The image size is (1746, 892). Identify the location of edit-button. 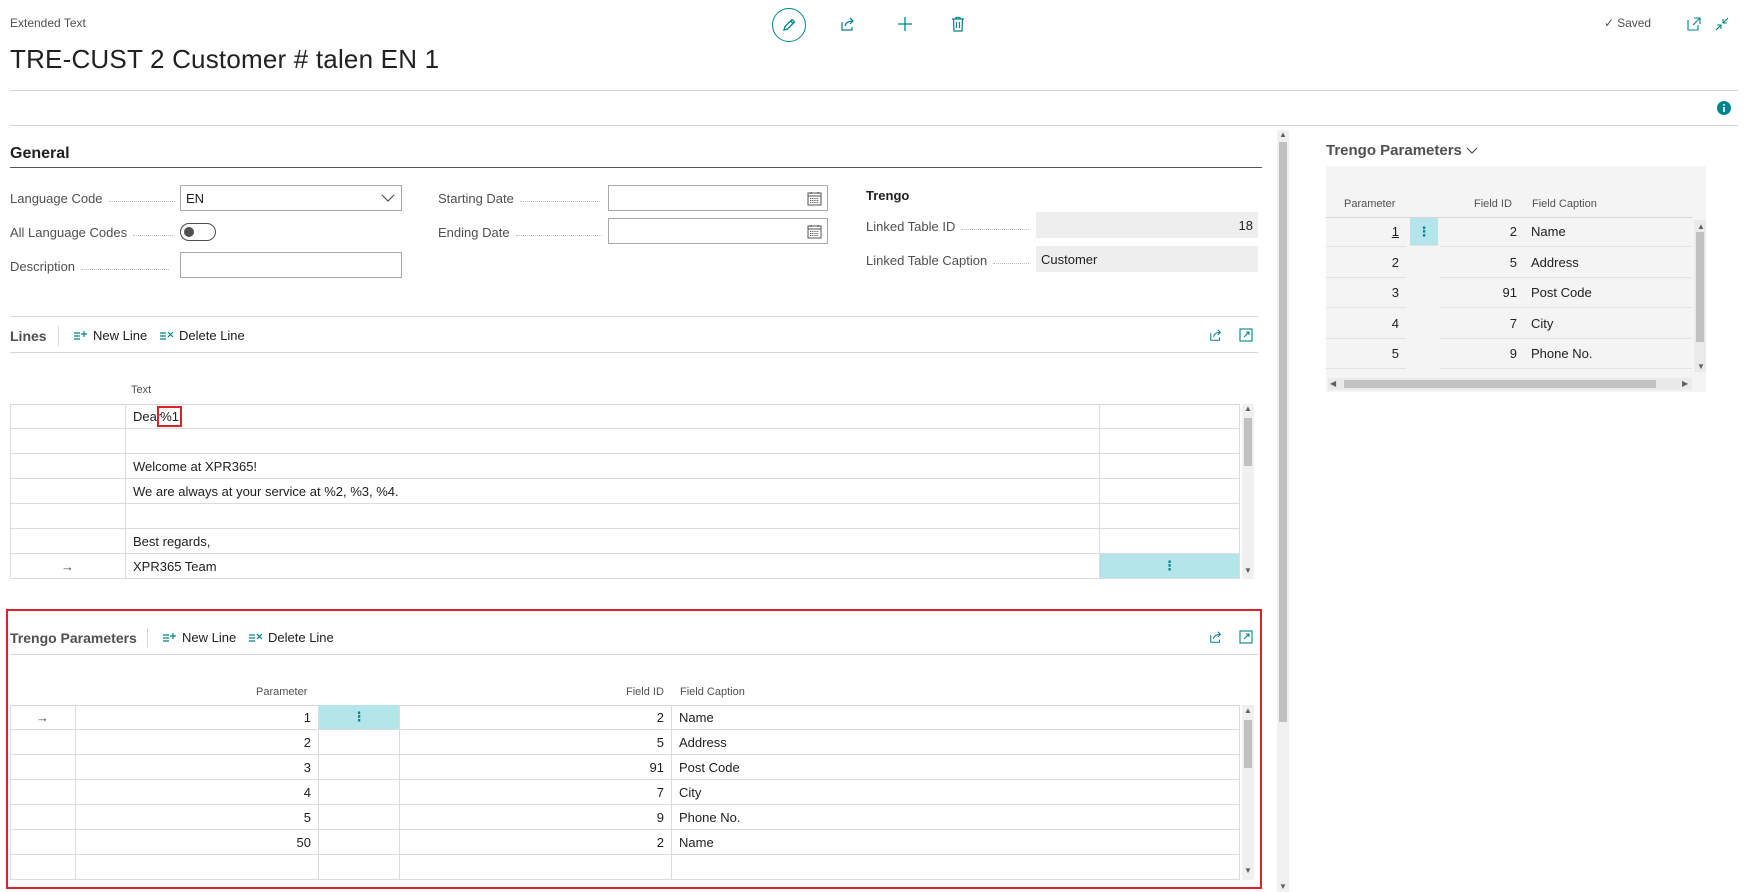
(789, 25).